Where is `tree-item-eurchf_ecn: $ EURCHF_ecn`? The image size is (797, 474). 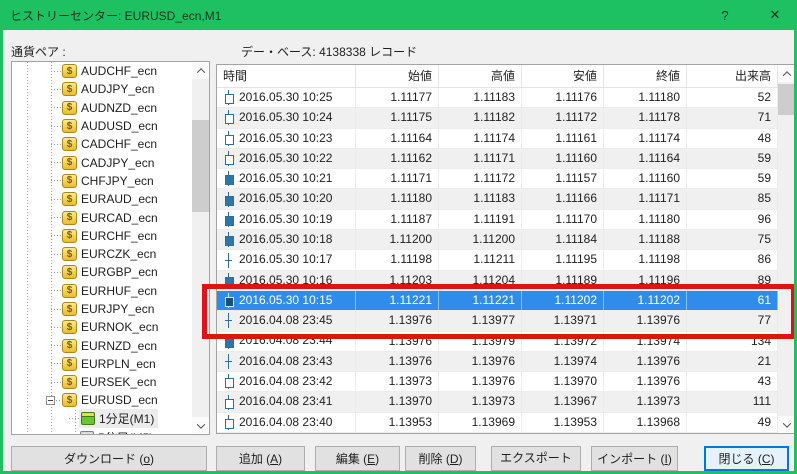
tree-item-eurchf_ecn: $ EURCHF_ecn is located at coordinates (102, 236).